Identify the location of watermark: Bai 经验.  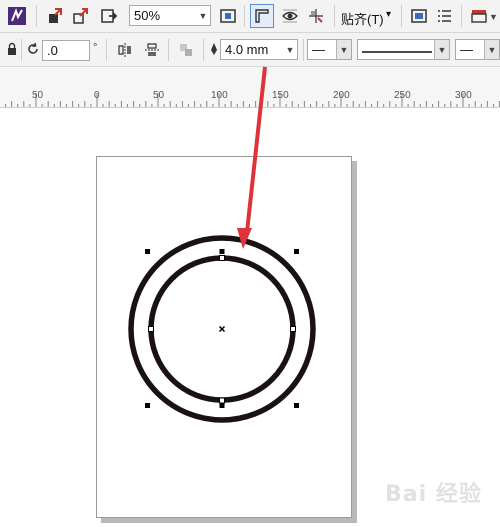
(433, 494).